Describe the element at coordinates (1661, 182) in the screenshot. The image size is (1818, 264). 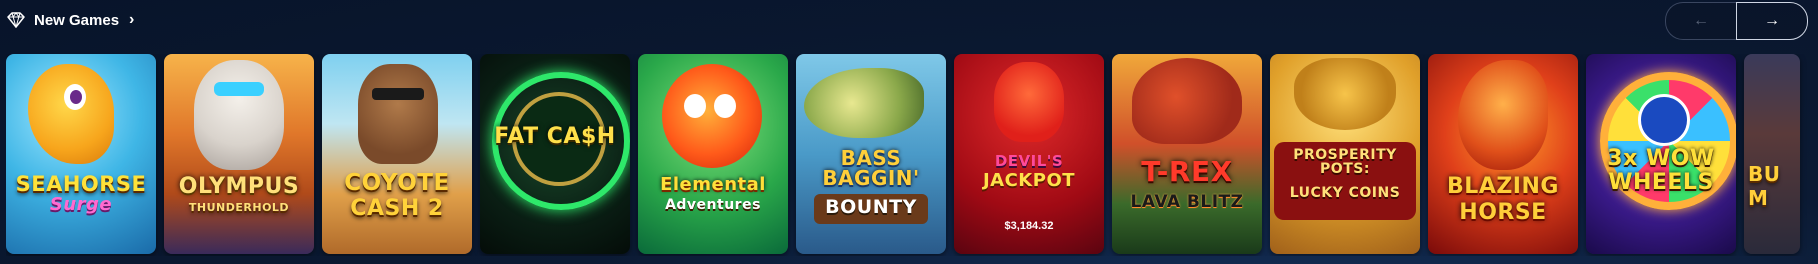
I see `game-title-line2: WHEELS` at that location.